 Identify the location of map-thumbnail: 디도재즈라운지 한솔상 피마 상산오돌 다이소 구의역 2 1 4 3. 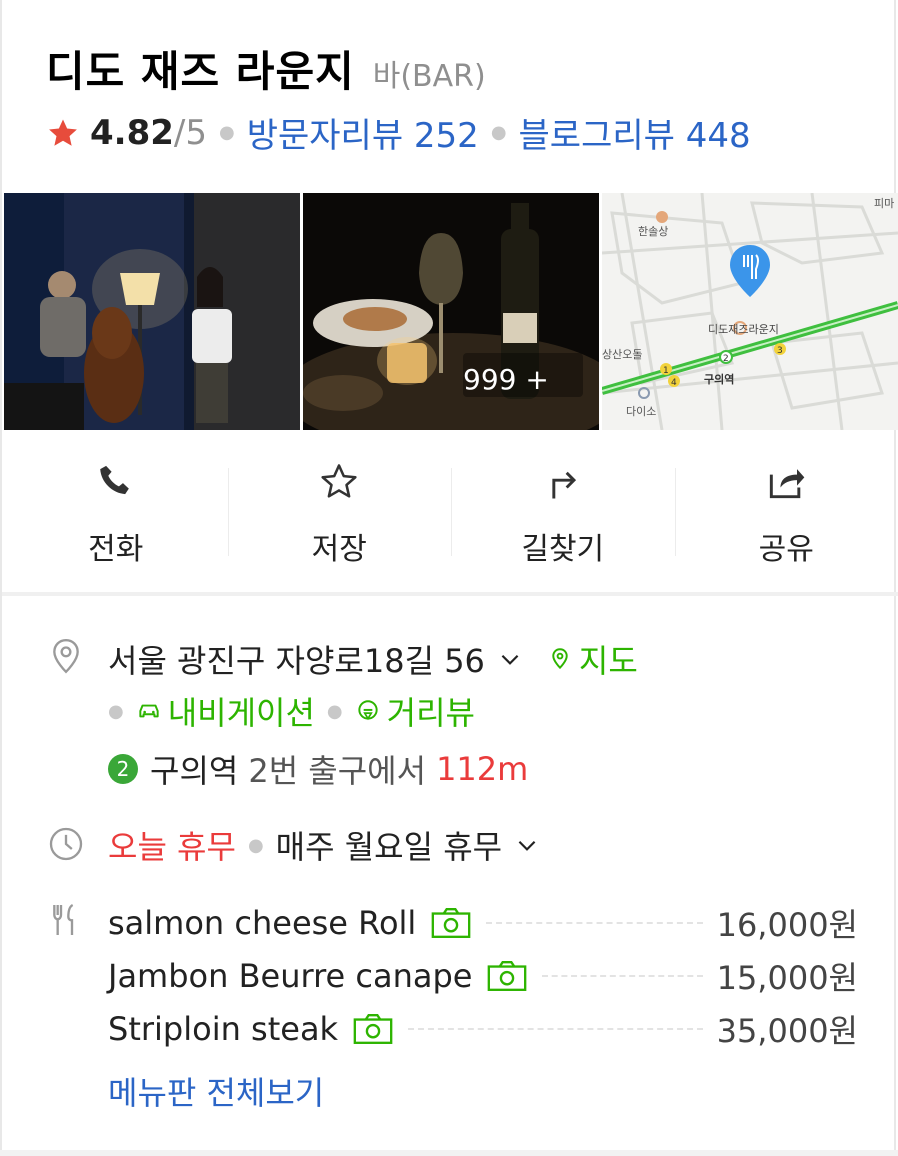
(750, 311).